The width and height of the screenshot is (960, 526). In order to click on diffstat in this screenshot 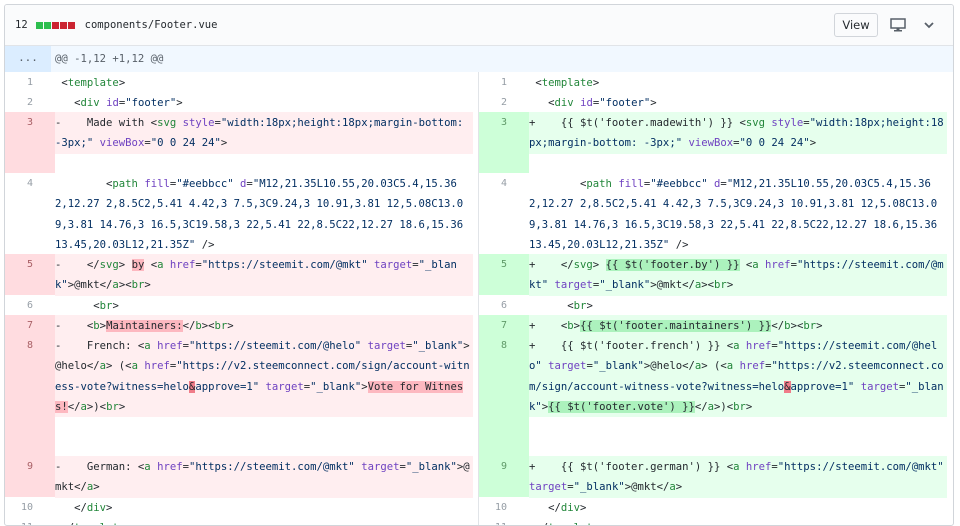, I will do `click(55, 25)`.